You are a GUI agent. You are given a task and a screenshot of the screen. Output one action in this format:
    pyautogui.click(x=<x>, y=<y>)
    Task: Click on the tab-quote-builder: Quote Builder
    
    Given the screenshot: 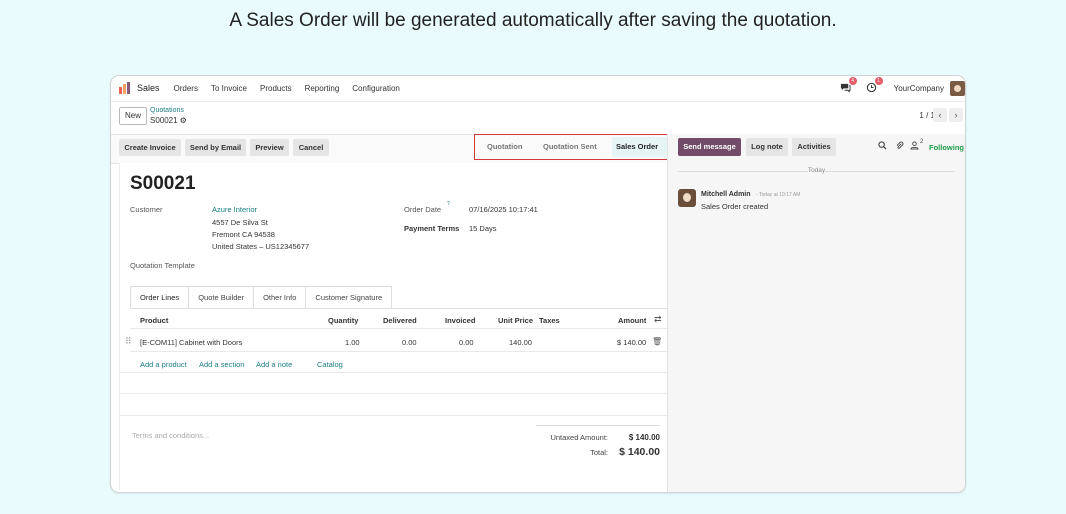 What is the action you would take?
    pyautogui.click(x=221, y=297)
    